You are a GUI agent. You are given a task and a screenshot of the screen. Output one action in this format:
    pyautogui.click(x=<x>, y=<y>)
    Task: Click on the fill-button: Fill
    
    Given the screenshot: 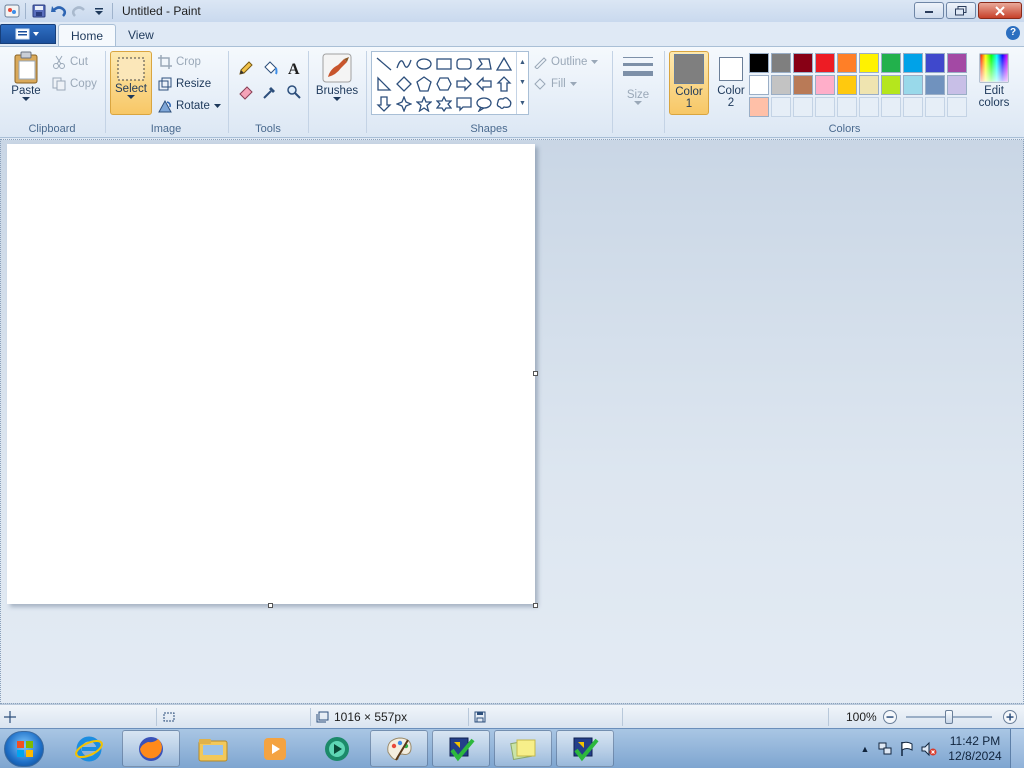 What is the action you would take?
    pyautogui.click(x=555, y=84)
    